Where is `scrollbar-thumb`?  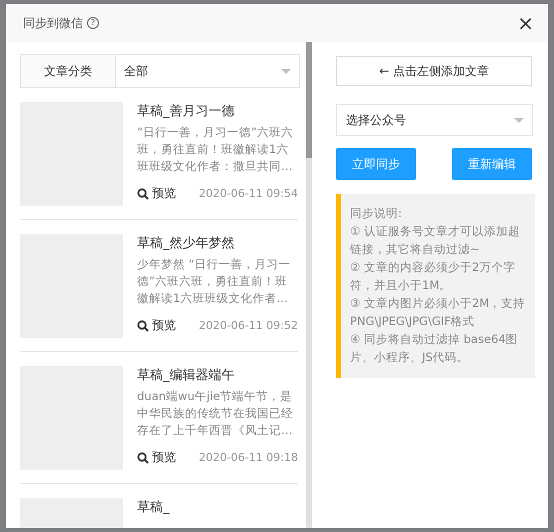
scrollbar-thumb is located at coordinates (309, 100).